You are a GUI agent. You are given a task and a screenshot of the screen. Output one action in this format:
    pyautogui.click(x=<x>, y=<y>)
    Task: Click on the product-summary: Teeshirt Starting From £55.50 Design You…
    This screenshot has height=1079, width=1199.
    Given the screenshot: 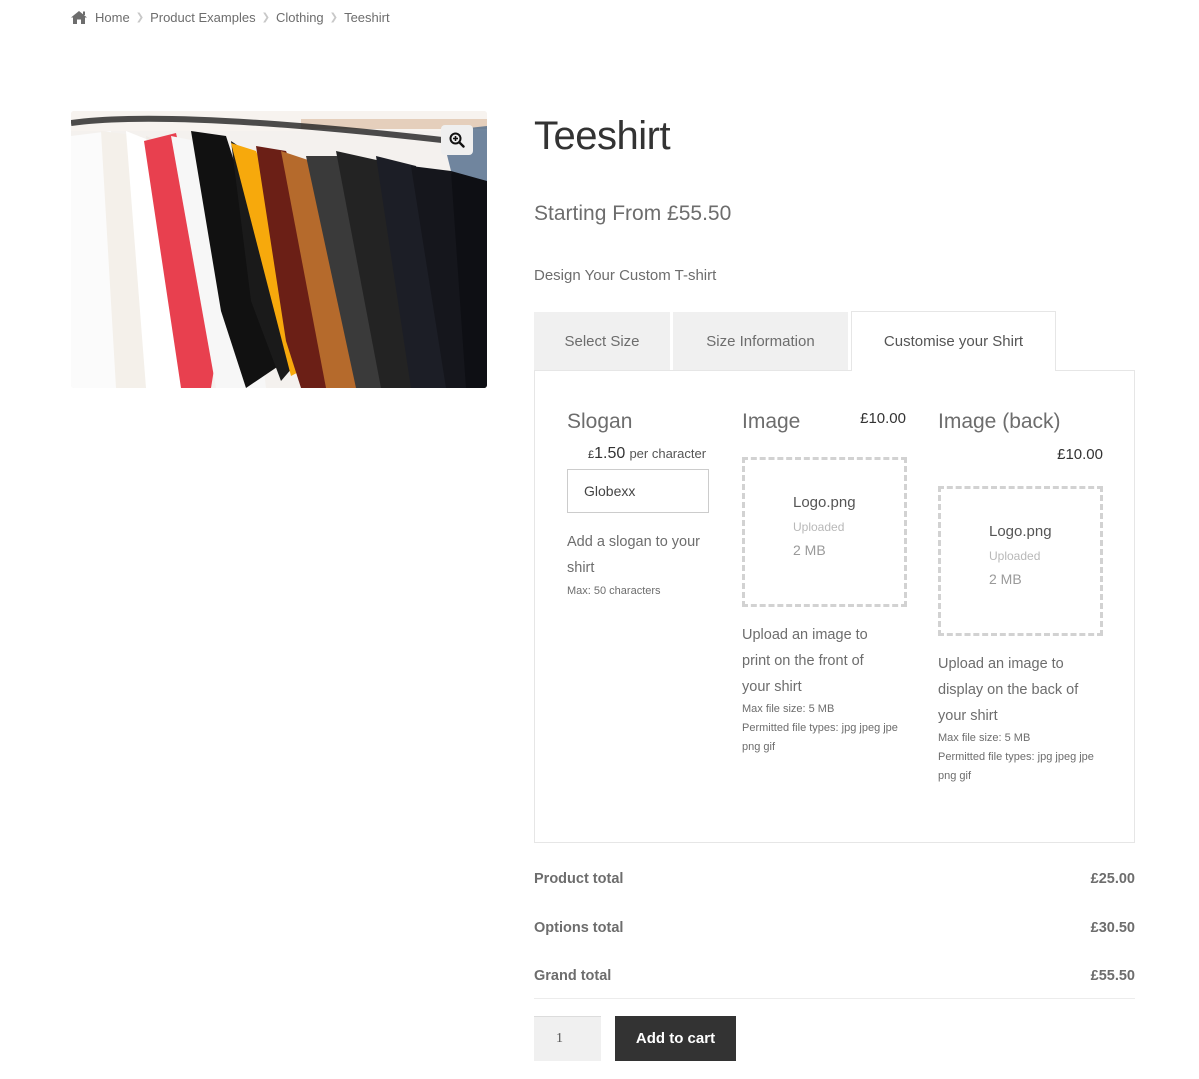 What is the action you would take?
    pyautogui.click(x=834, y=198)
    